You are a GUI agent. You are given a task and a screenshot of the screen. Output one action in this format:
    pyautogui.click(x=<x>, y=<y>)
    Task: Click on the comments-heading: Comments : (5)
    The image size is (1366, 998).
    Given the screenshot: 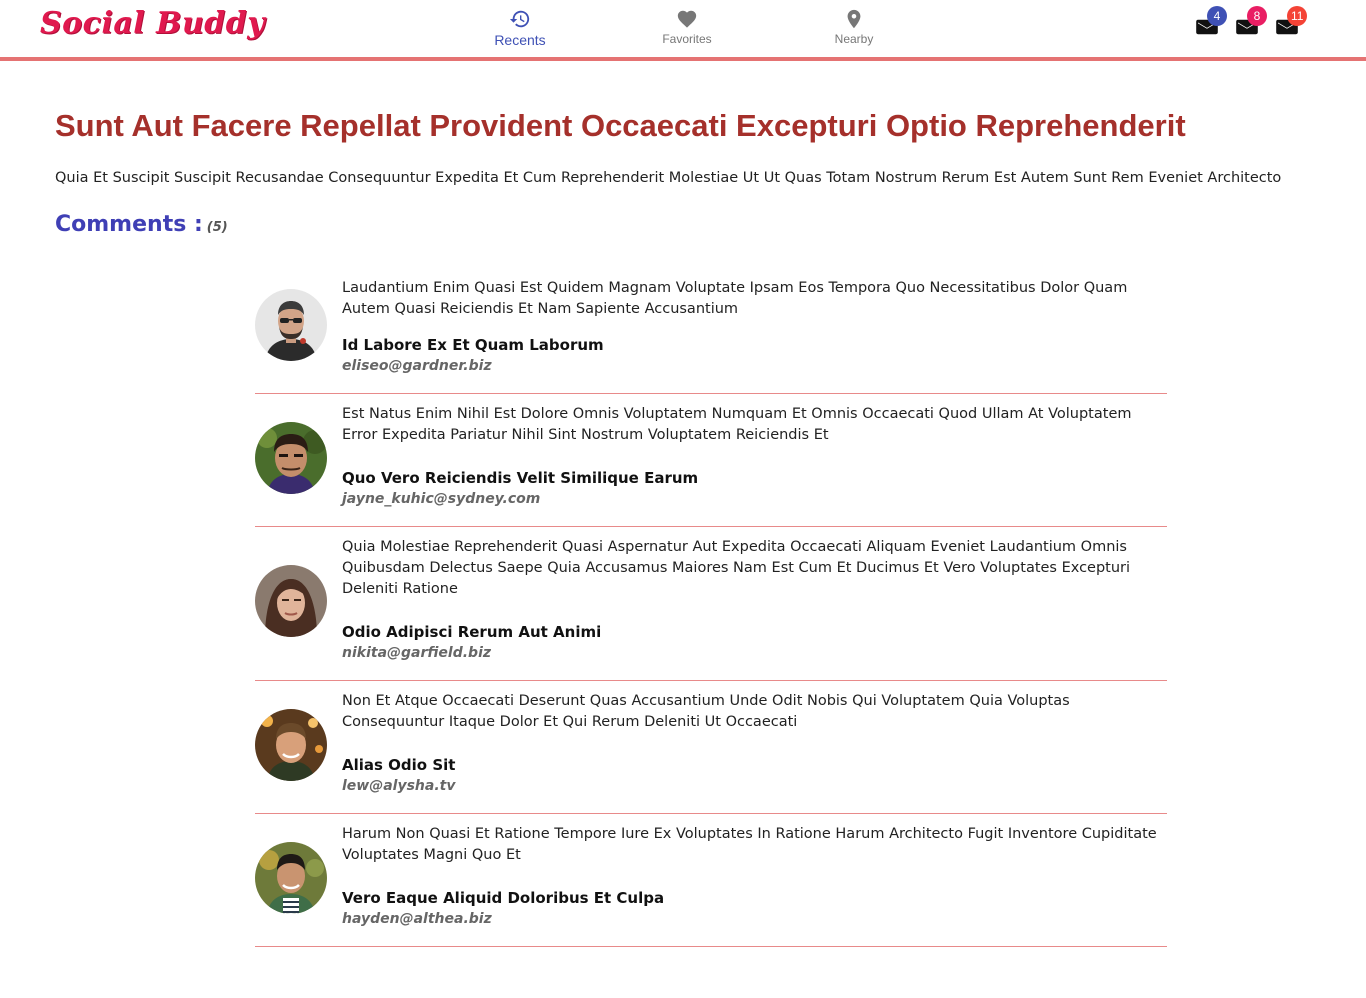 What is the action you would take?
    pyautogui.click(x=141, y=224)
    